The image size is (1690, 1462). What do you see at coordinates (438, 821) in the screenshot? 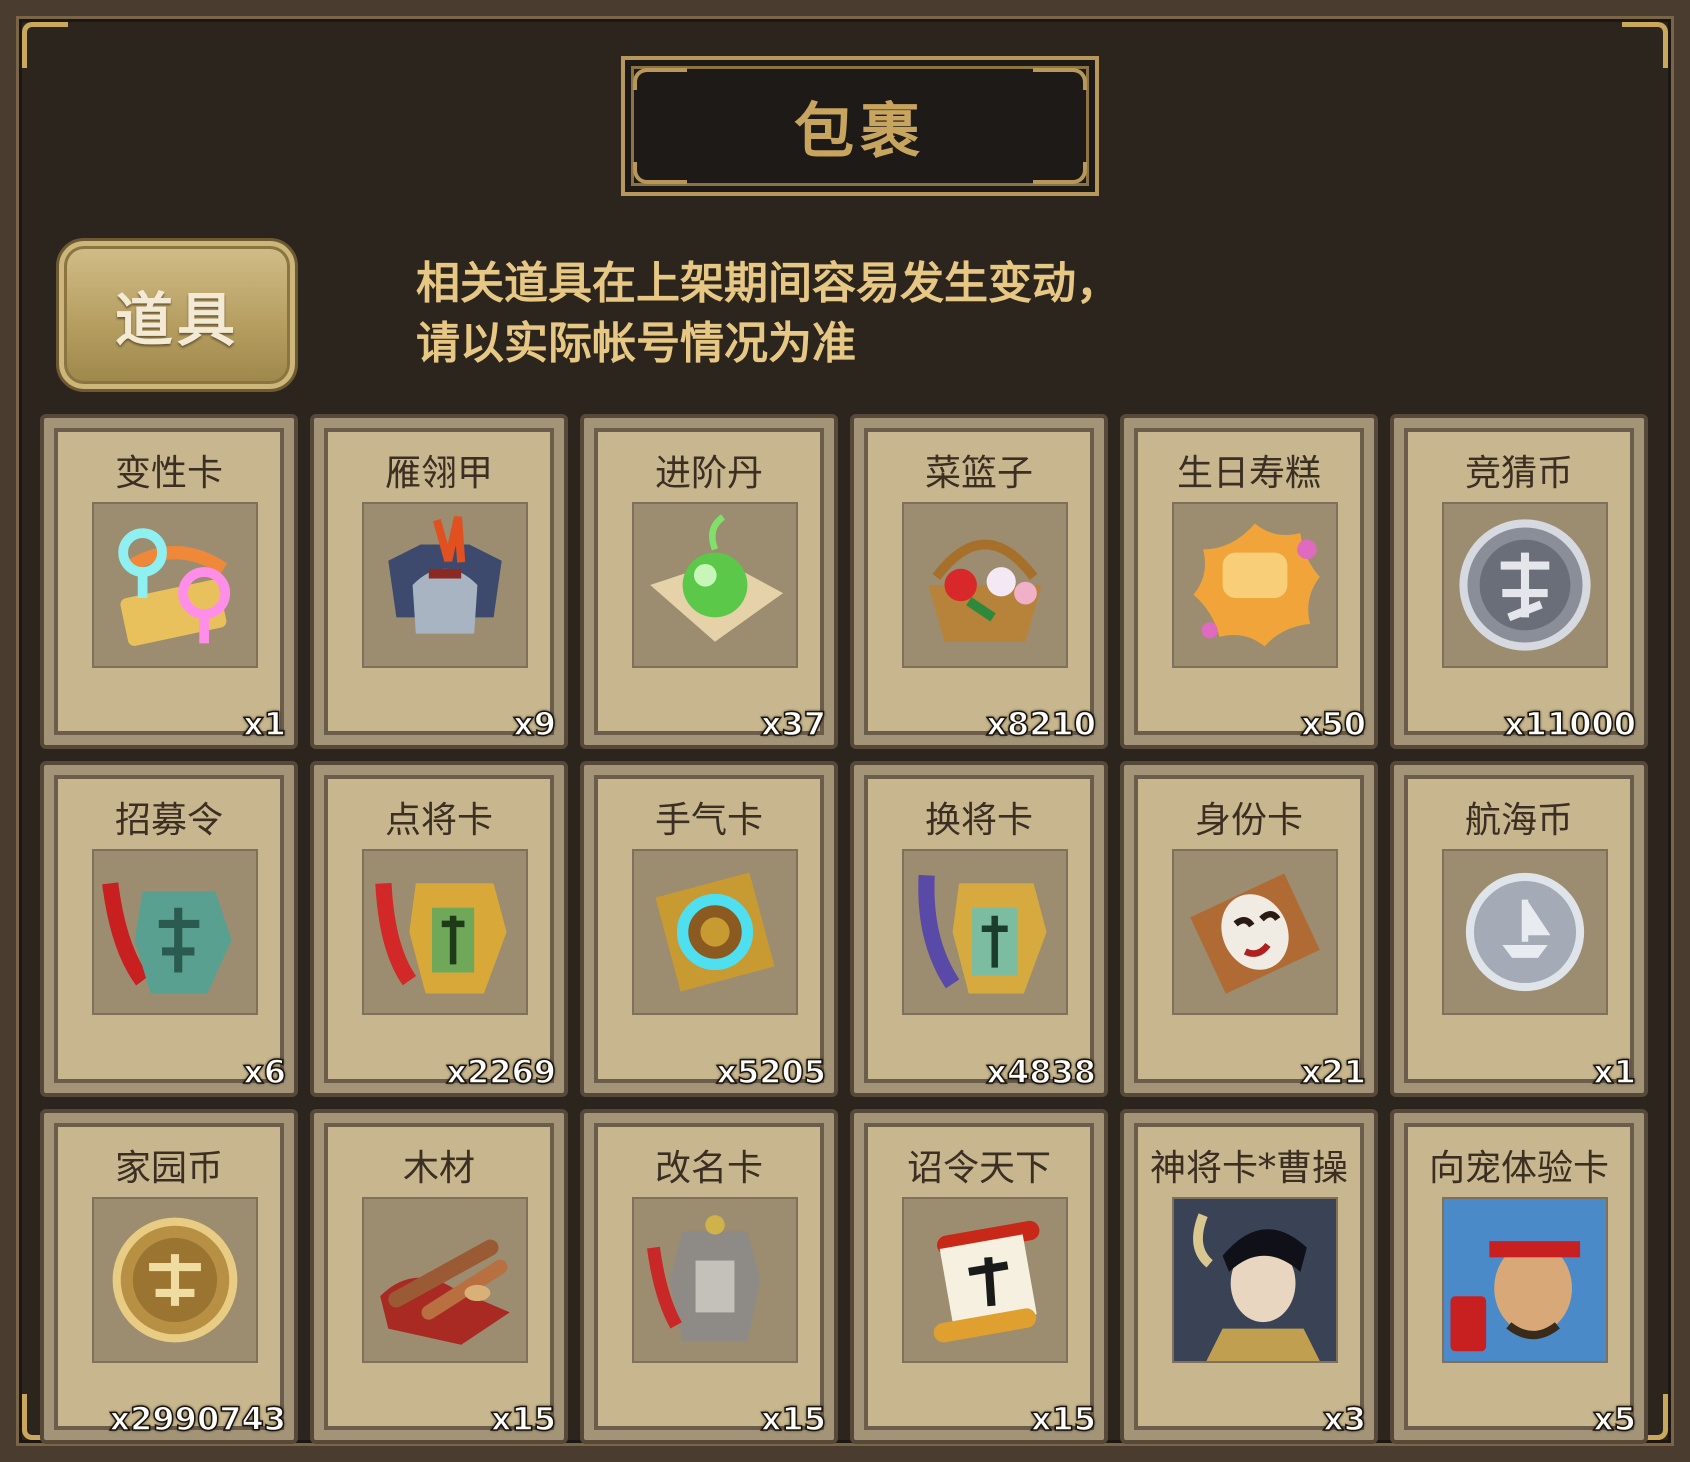
I see `item-name: 点将卡` at bounding box center [438, 821].